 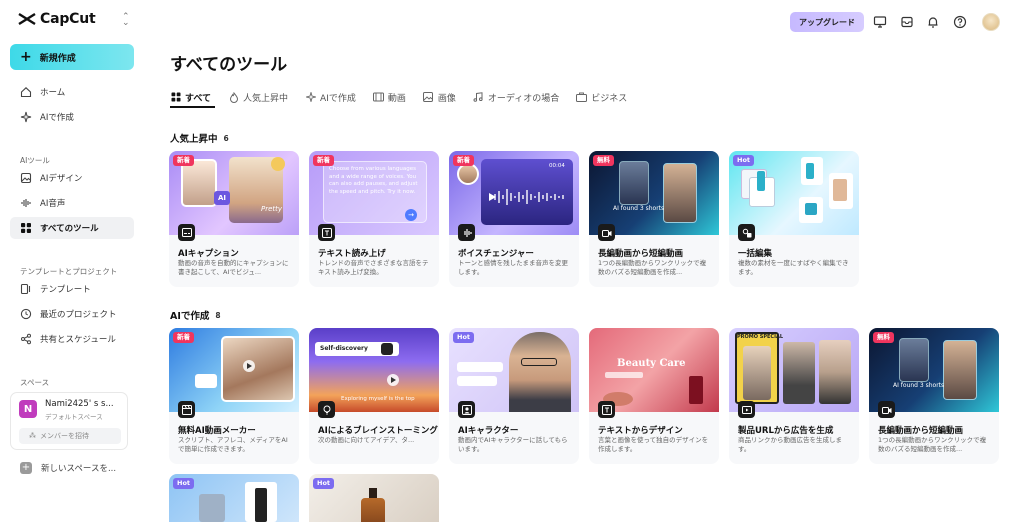 What do you see at coordinates (883, 337) in the screenshot?
I see `free-badge: 無料` at bounding box center [883, 337].